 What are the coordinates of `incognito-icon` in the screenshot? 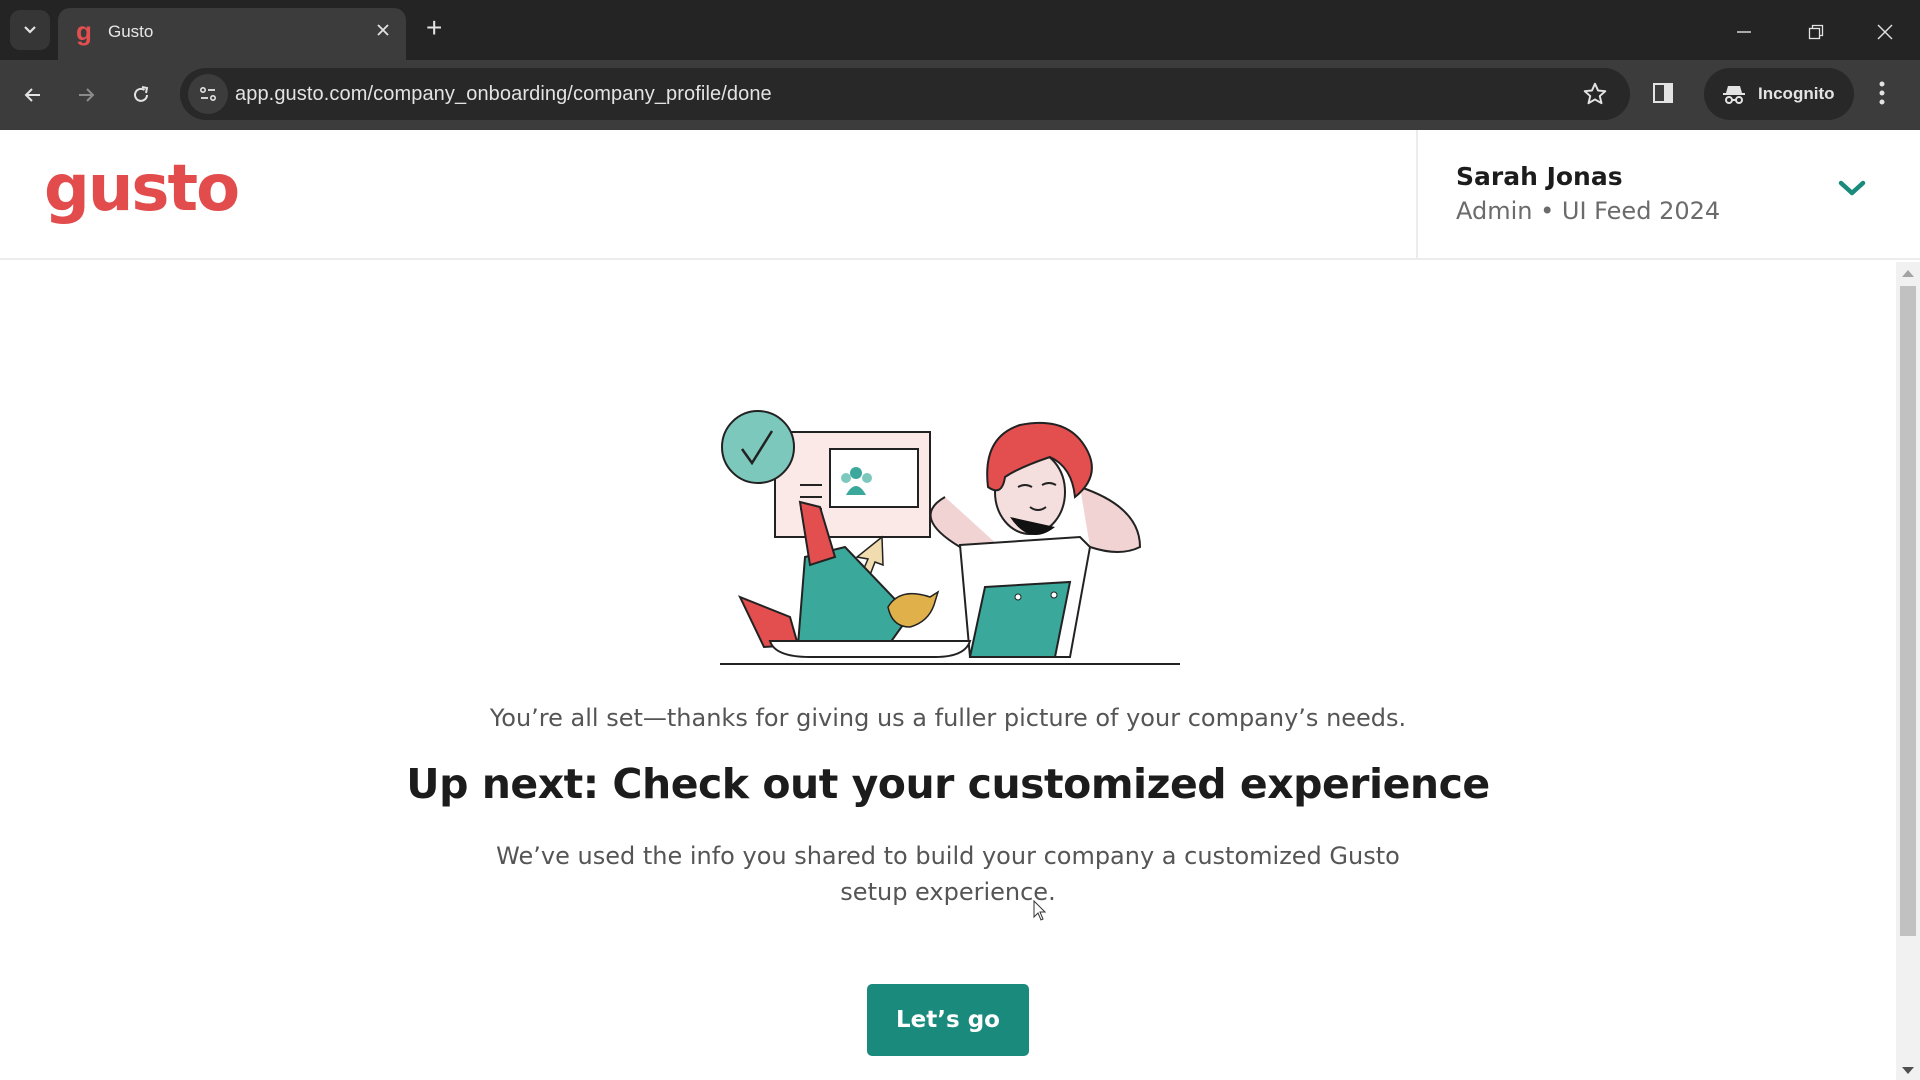 It's located at (1734, 95).